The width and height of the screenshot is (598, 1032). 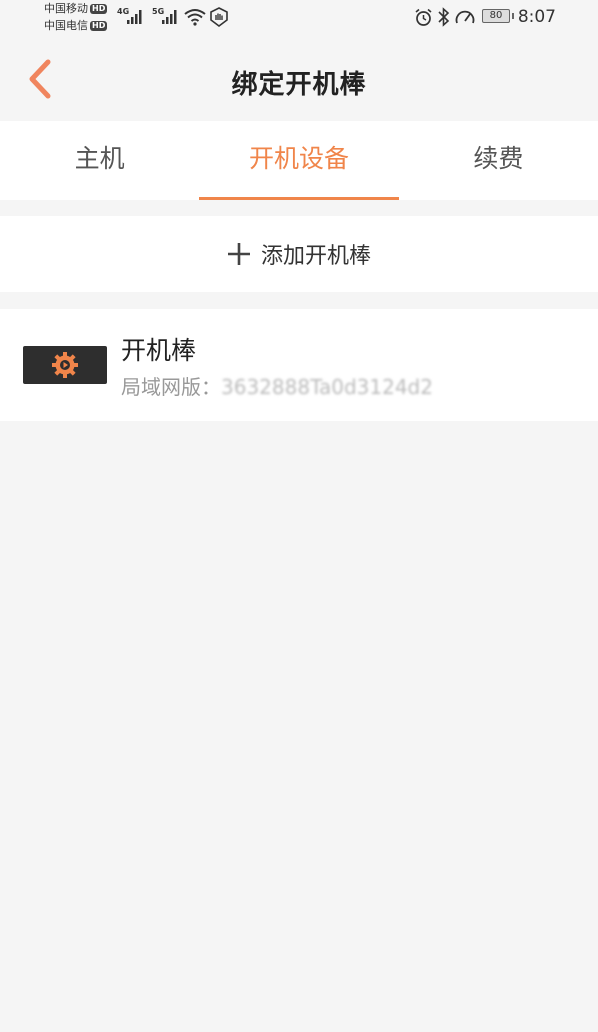 I want to click on alarm-icon, so click(x=423, y=17).